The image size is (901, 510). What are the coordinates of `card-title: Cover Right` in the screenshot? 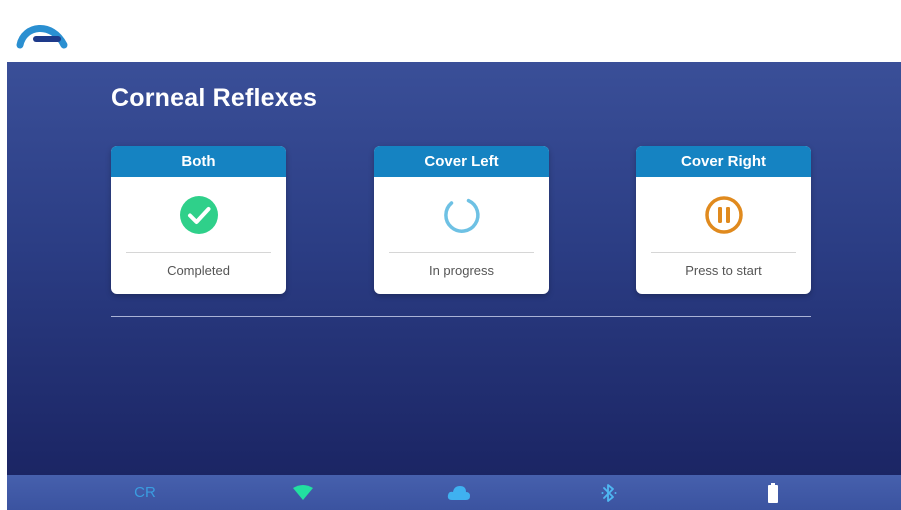 It's located at (723, 161).